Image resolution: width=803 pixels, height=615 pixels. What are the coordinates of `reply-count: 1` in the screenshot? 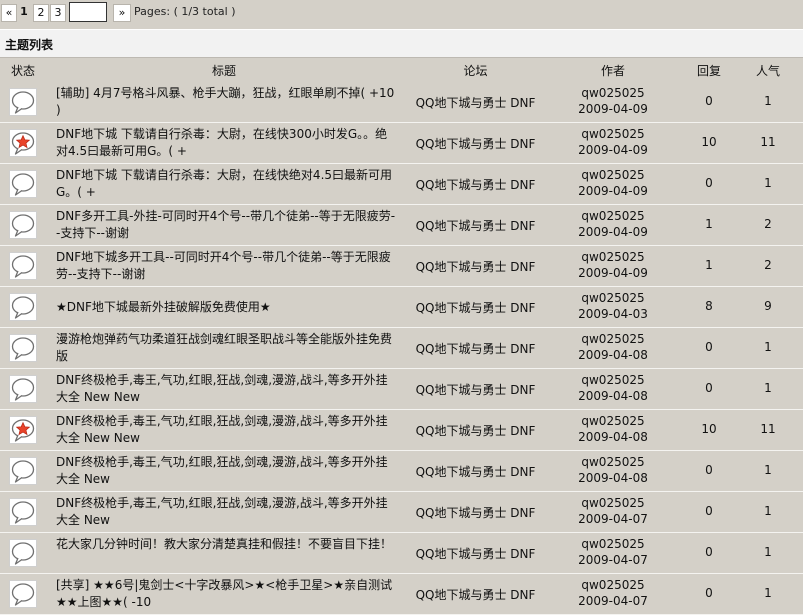 It's located at (709, 224).